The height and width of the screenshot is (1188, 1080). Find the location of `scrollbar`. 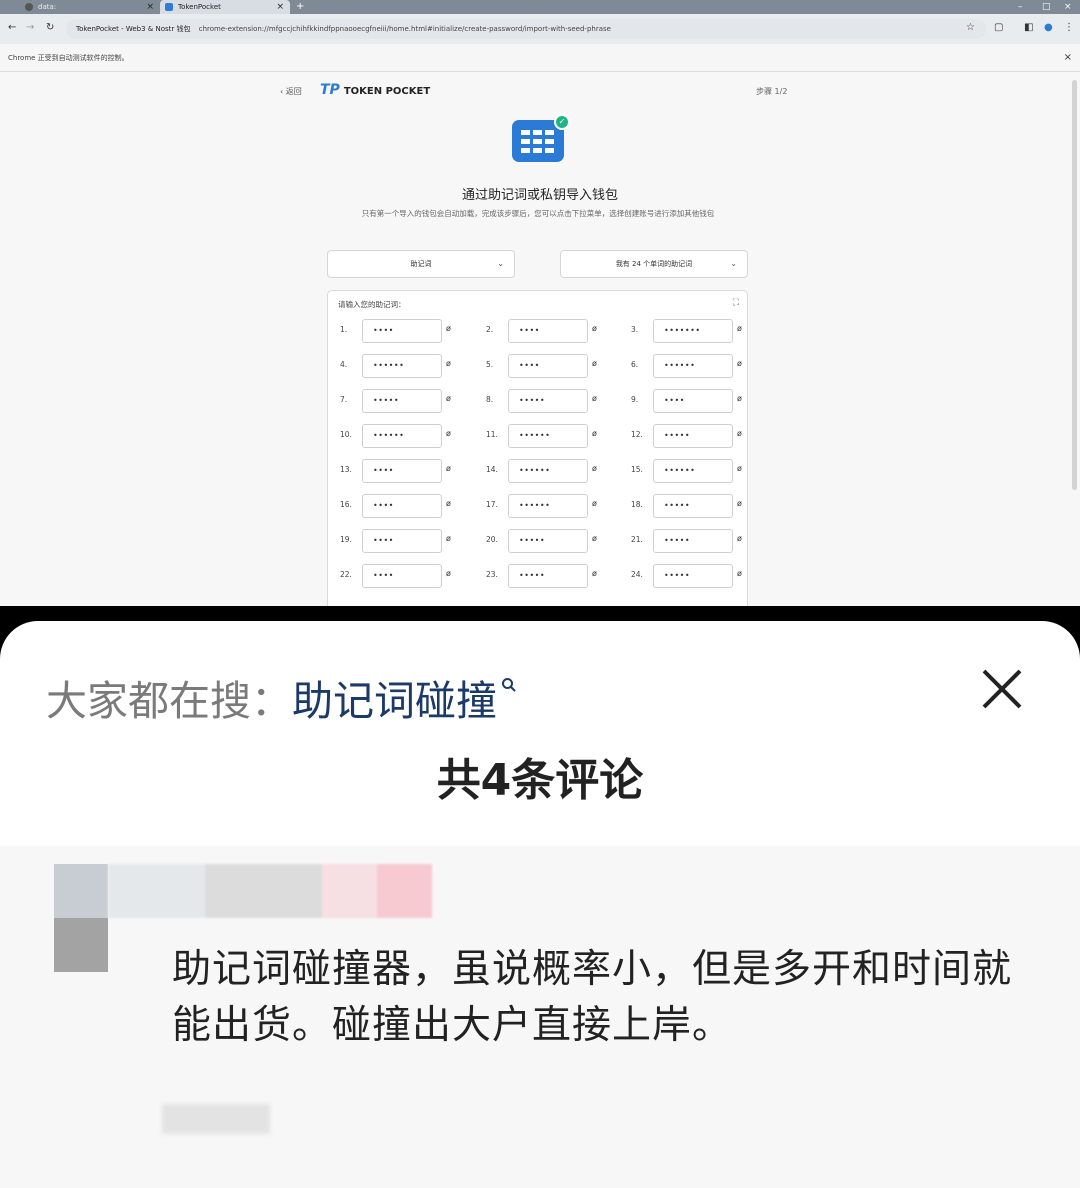

scrollbar is located at coordinates (1074, 285).